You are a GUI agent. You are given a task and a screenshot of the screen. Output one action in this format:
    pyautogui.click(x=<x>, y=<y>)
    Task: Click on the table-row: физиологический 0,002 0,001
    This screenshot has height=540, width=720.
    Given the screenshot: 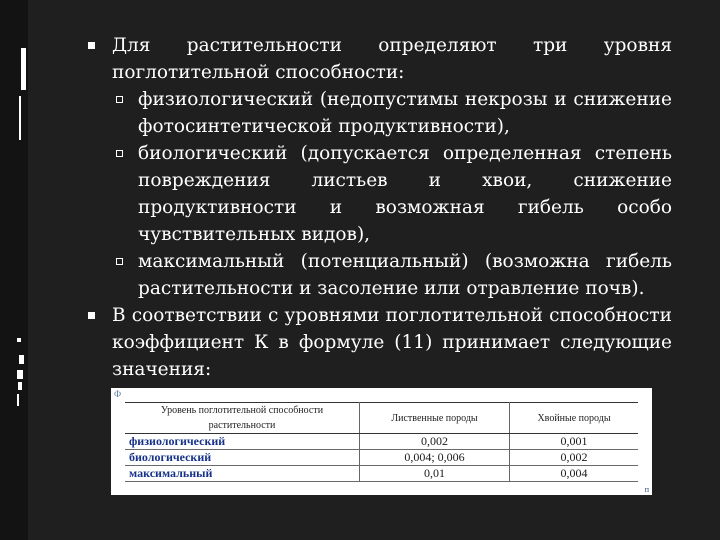 What is the action you would take?
    pyautogui.click(x=381, y=441)
    